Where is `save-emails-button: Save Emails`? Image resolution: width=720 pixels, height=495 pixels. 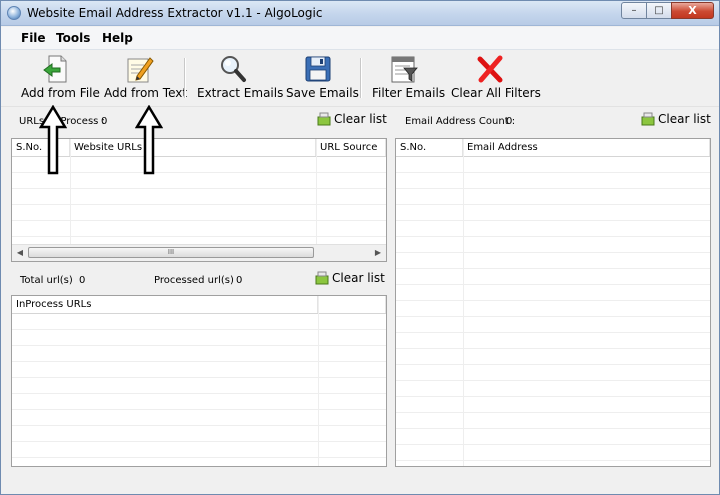
save-emails-button: Save Emails is located at coordinates (322, 77).